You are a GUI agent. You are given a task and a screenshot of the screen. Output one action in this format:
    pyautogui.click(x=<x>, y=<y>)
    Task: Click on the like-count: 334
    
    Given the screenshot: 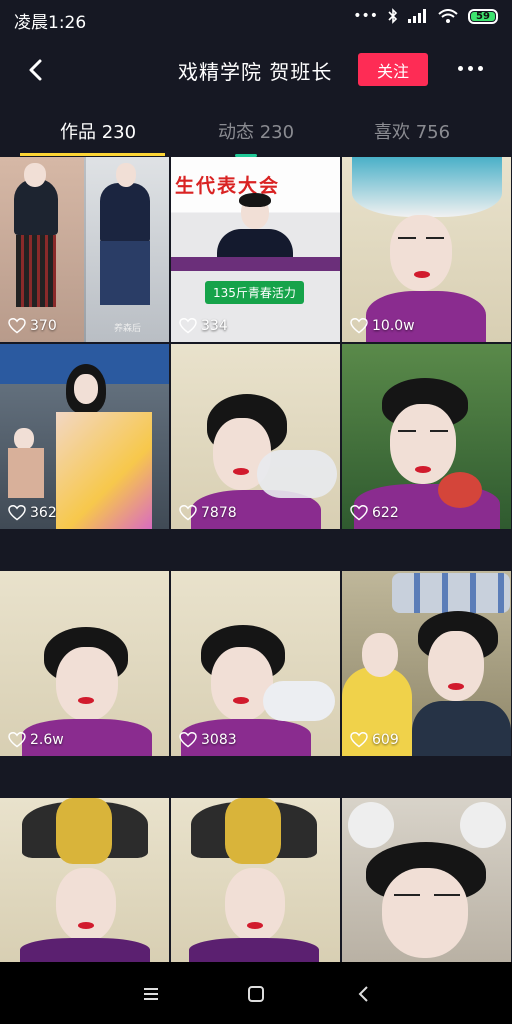 What is the action you would take?
    pyautogui.click(x=203, y=326)
    